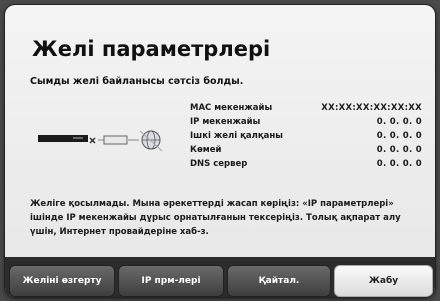 The image size is (440, 301). I want to click on tv-device-icon, so click(63, 138).